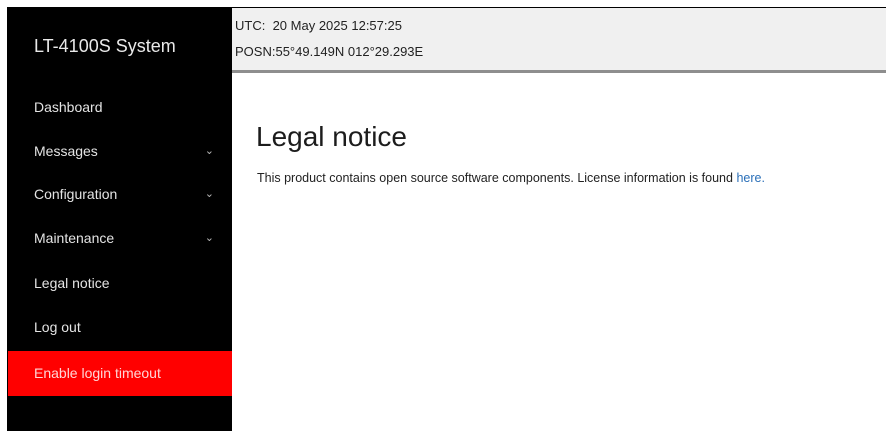 This screenshot has height=431, width=886. I want to click on sidebar-item-label: Maintenance, so click(74, 238).